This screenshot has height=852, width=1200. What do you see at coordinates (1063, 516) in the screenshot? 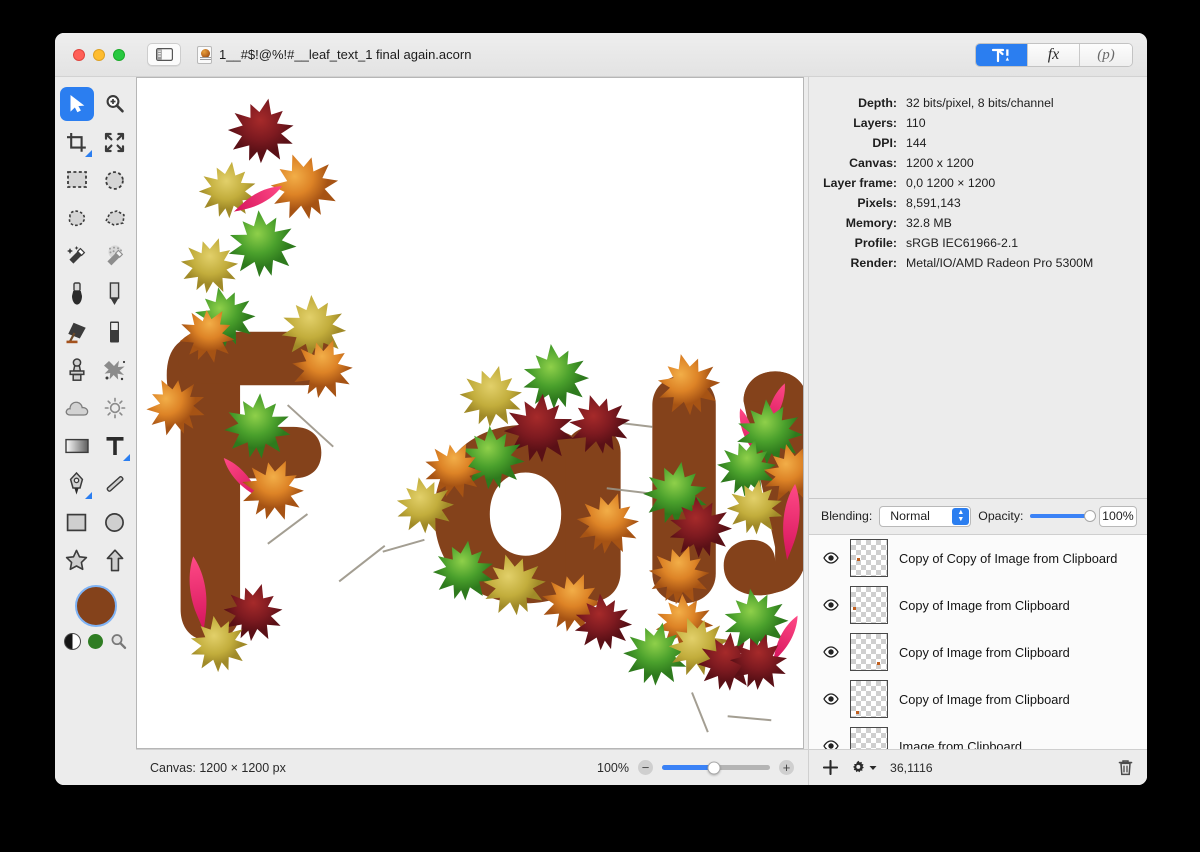
I see `opacity-slider` at bounding box center [1063, 516].